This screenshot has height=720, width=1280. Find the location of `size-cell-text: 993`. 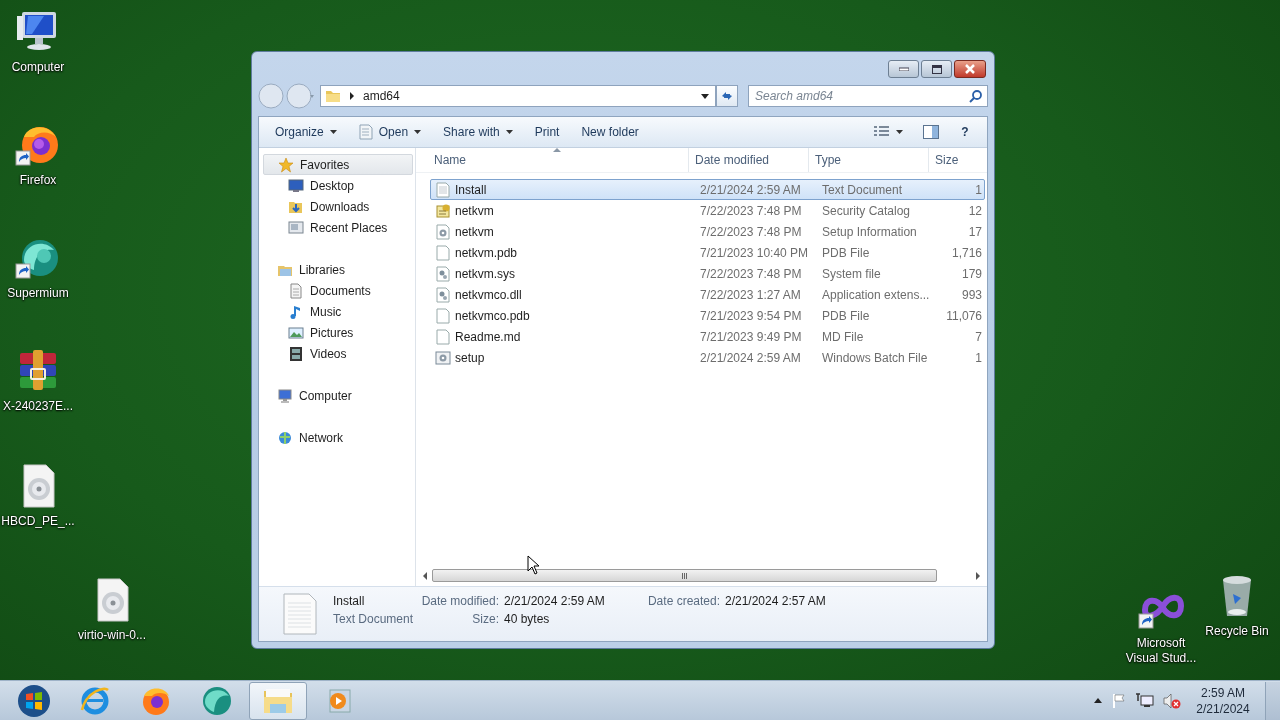

size-cell-text: 993 is located at coordinates (971, 294).